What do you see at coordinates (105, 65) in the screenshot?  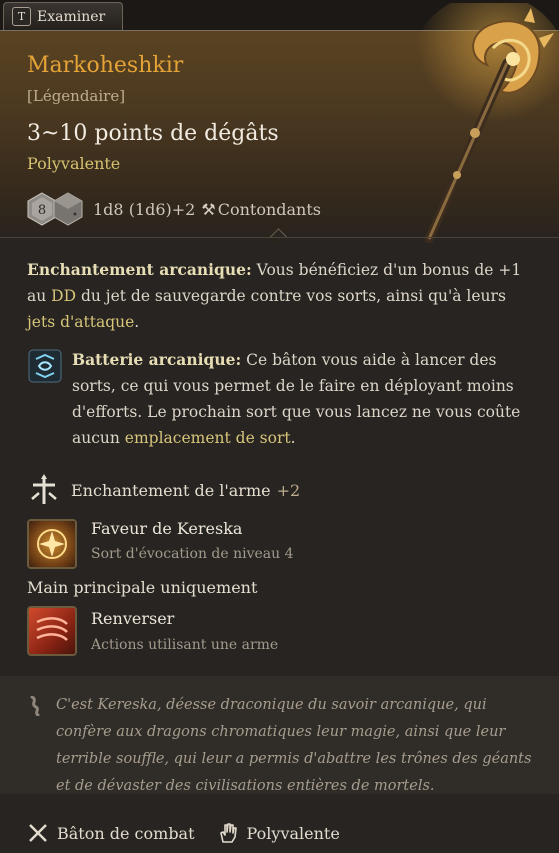 I see `item-name: Markoheshkir` at bounding box center [105, 65].